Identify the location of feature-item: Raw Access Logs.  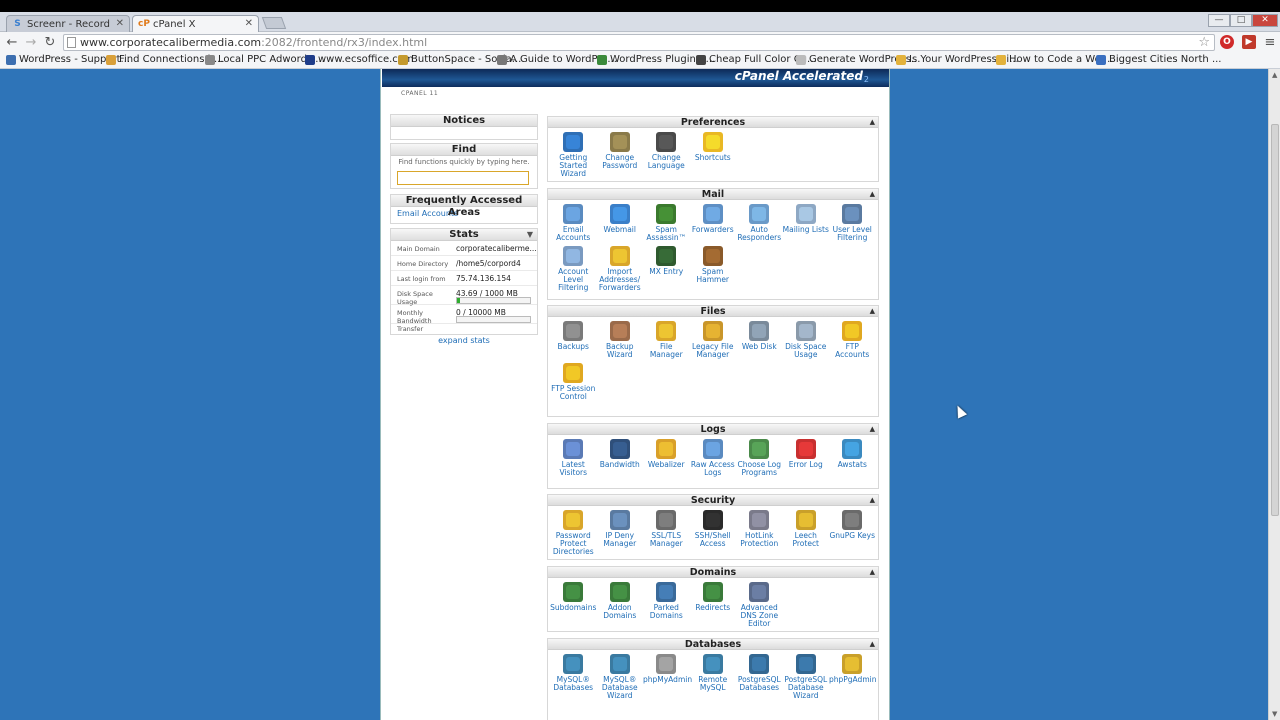
(713, 457).